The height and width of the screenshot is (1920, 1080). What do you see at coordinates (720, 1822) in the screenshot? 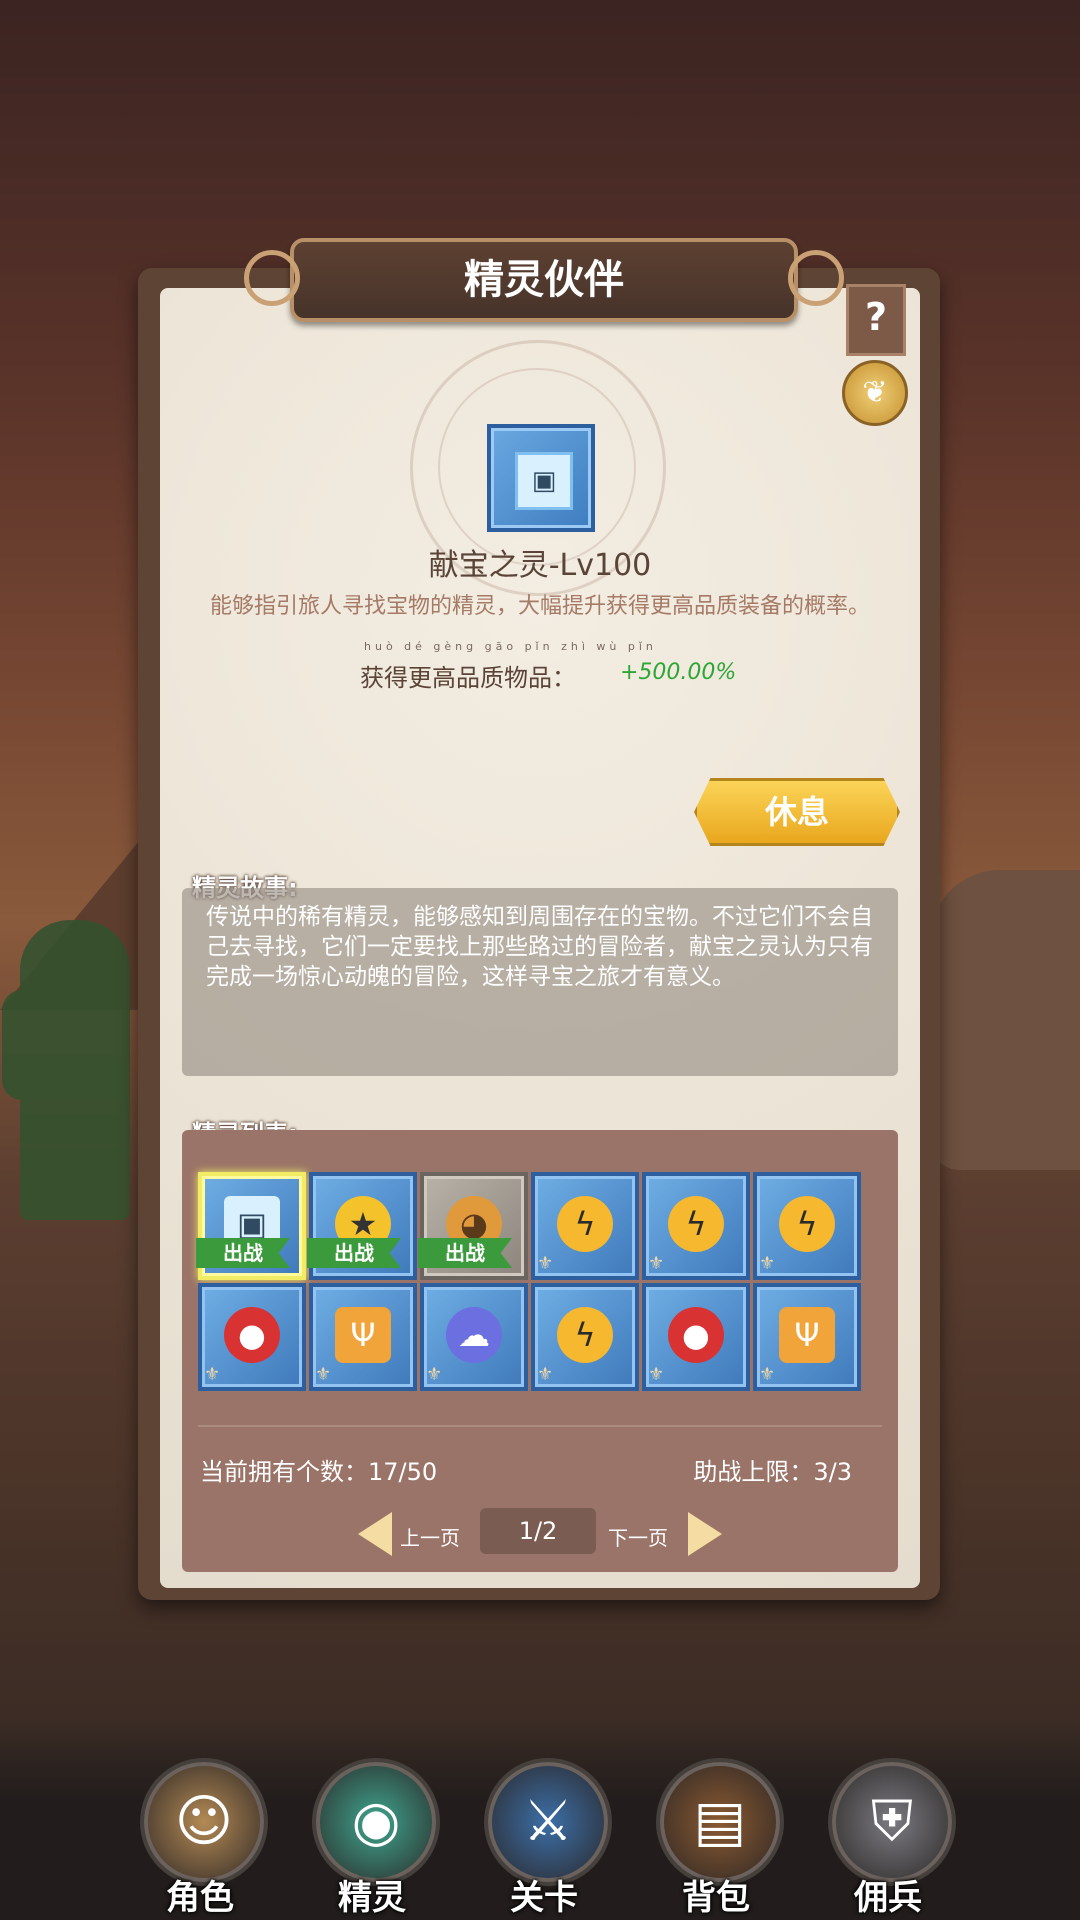
I see `backpack-icon: ▤` at bounding box center [720, 1822].